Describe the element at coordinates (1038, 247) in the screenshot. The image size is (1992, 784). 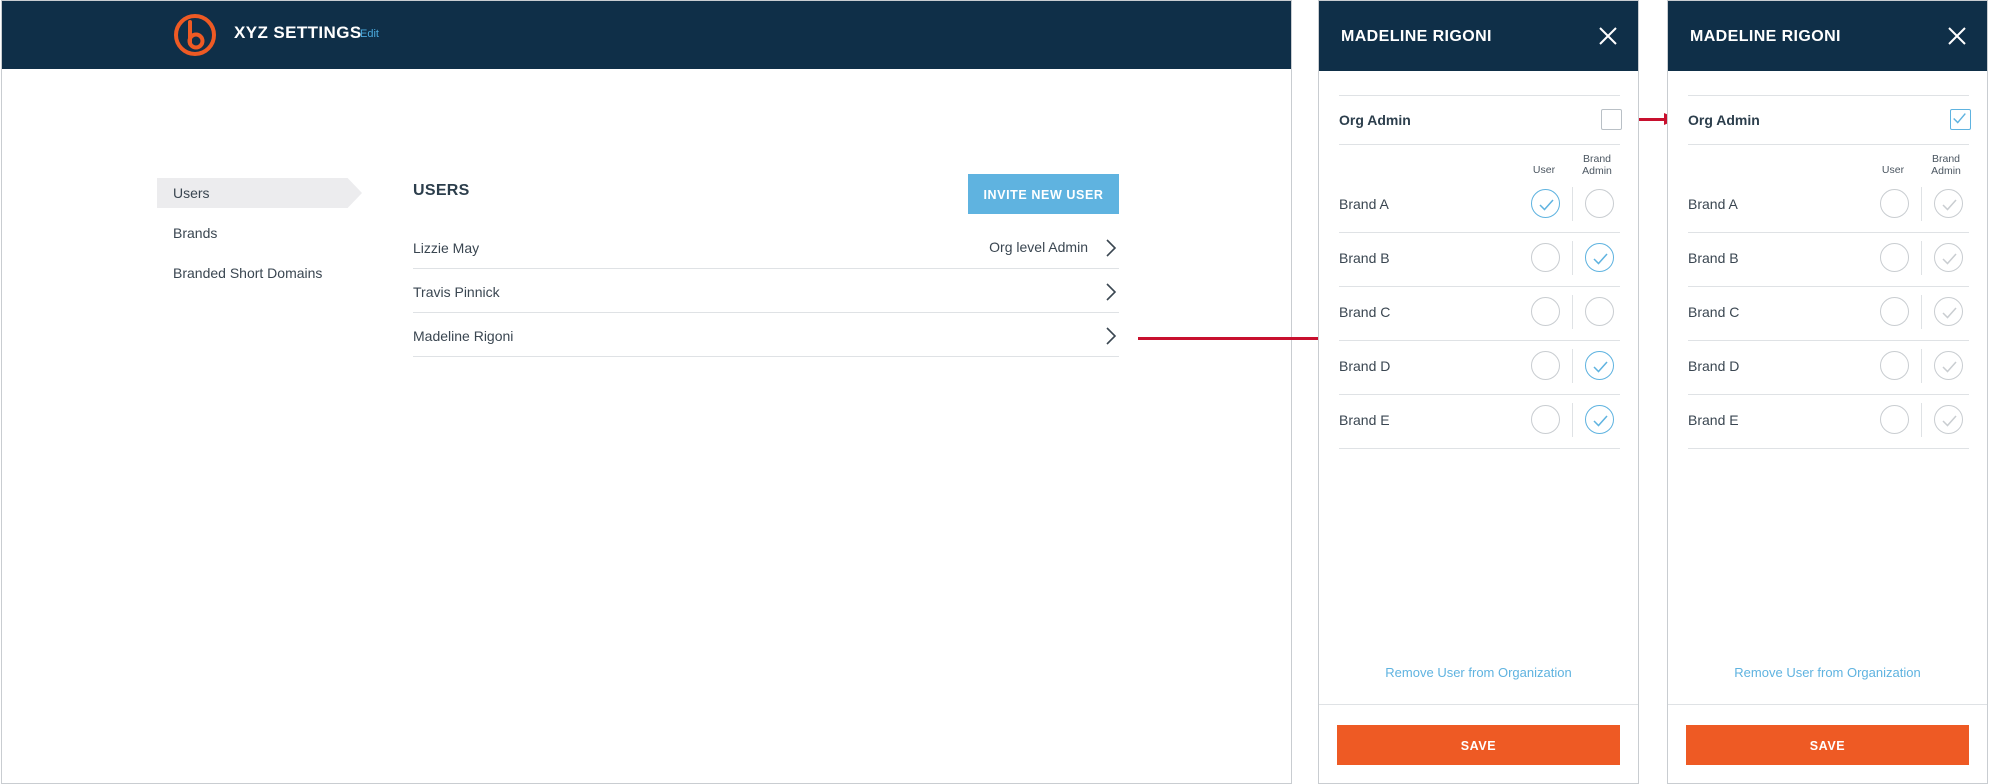
I see `user-role: Org level Admin` at that location.